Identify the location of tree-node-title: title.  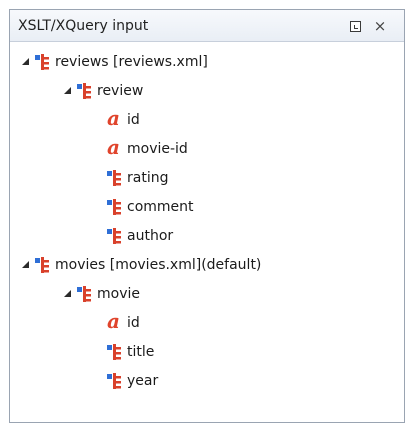
(130, 351).